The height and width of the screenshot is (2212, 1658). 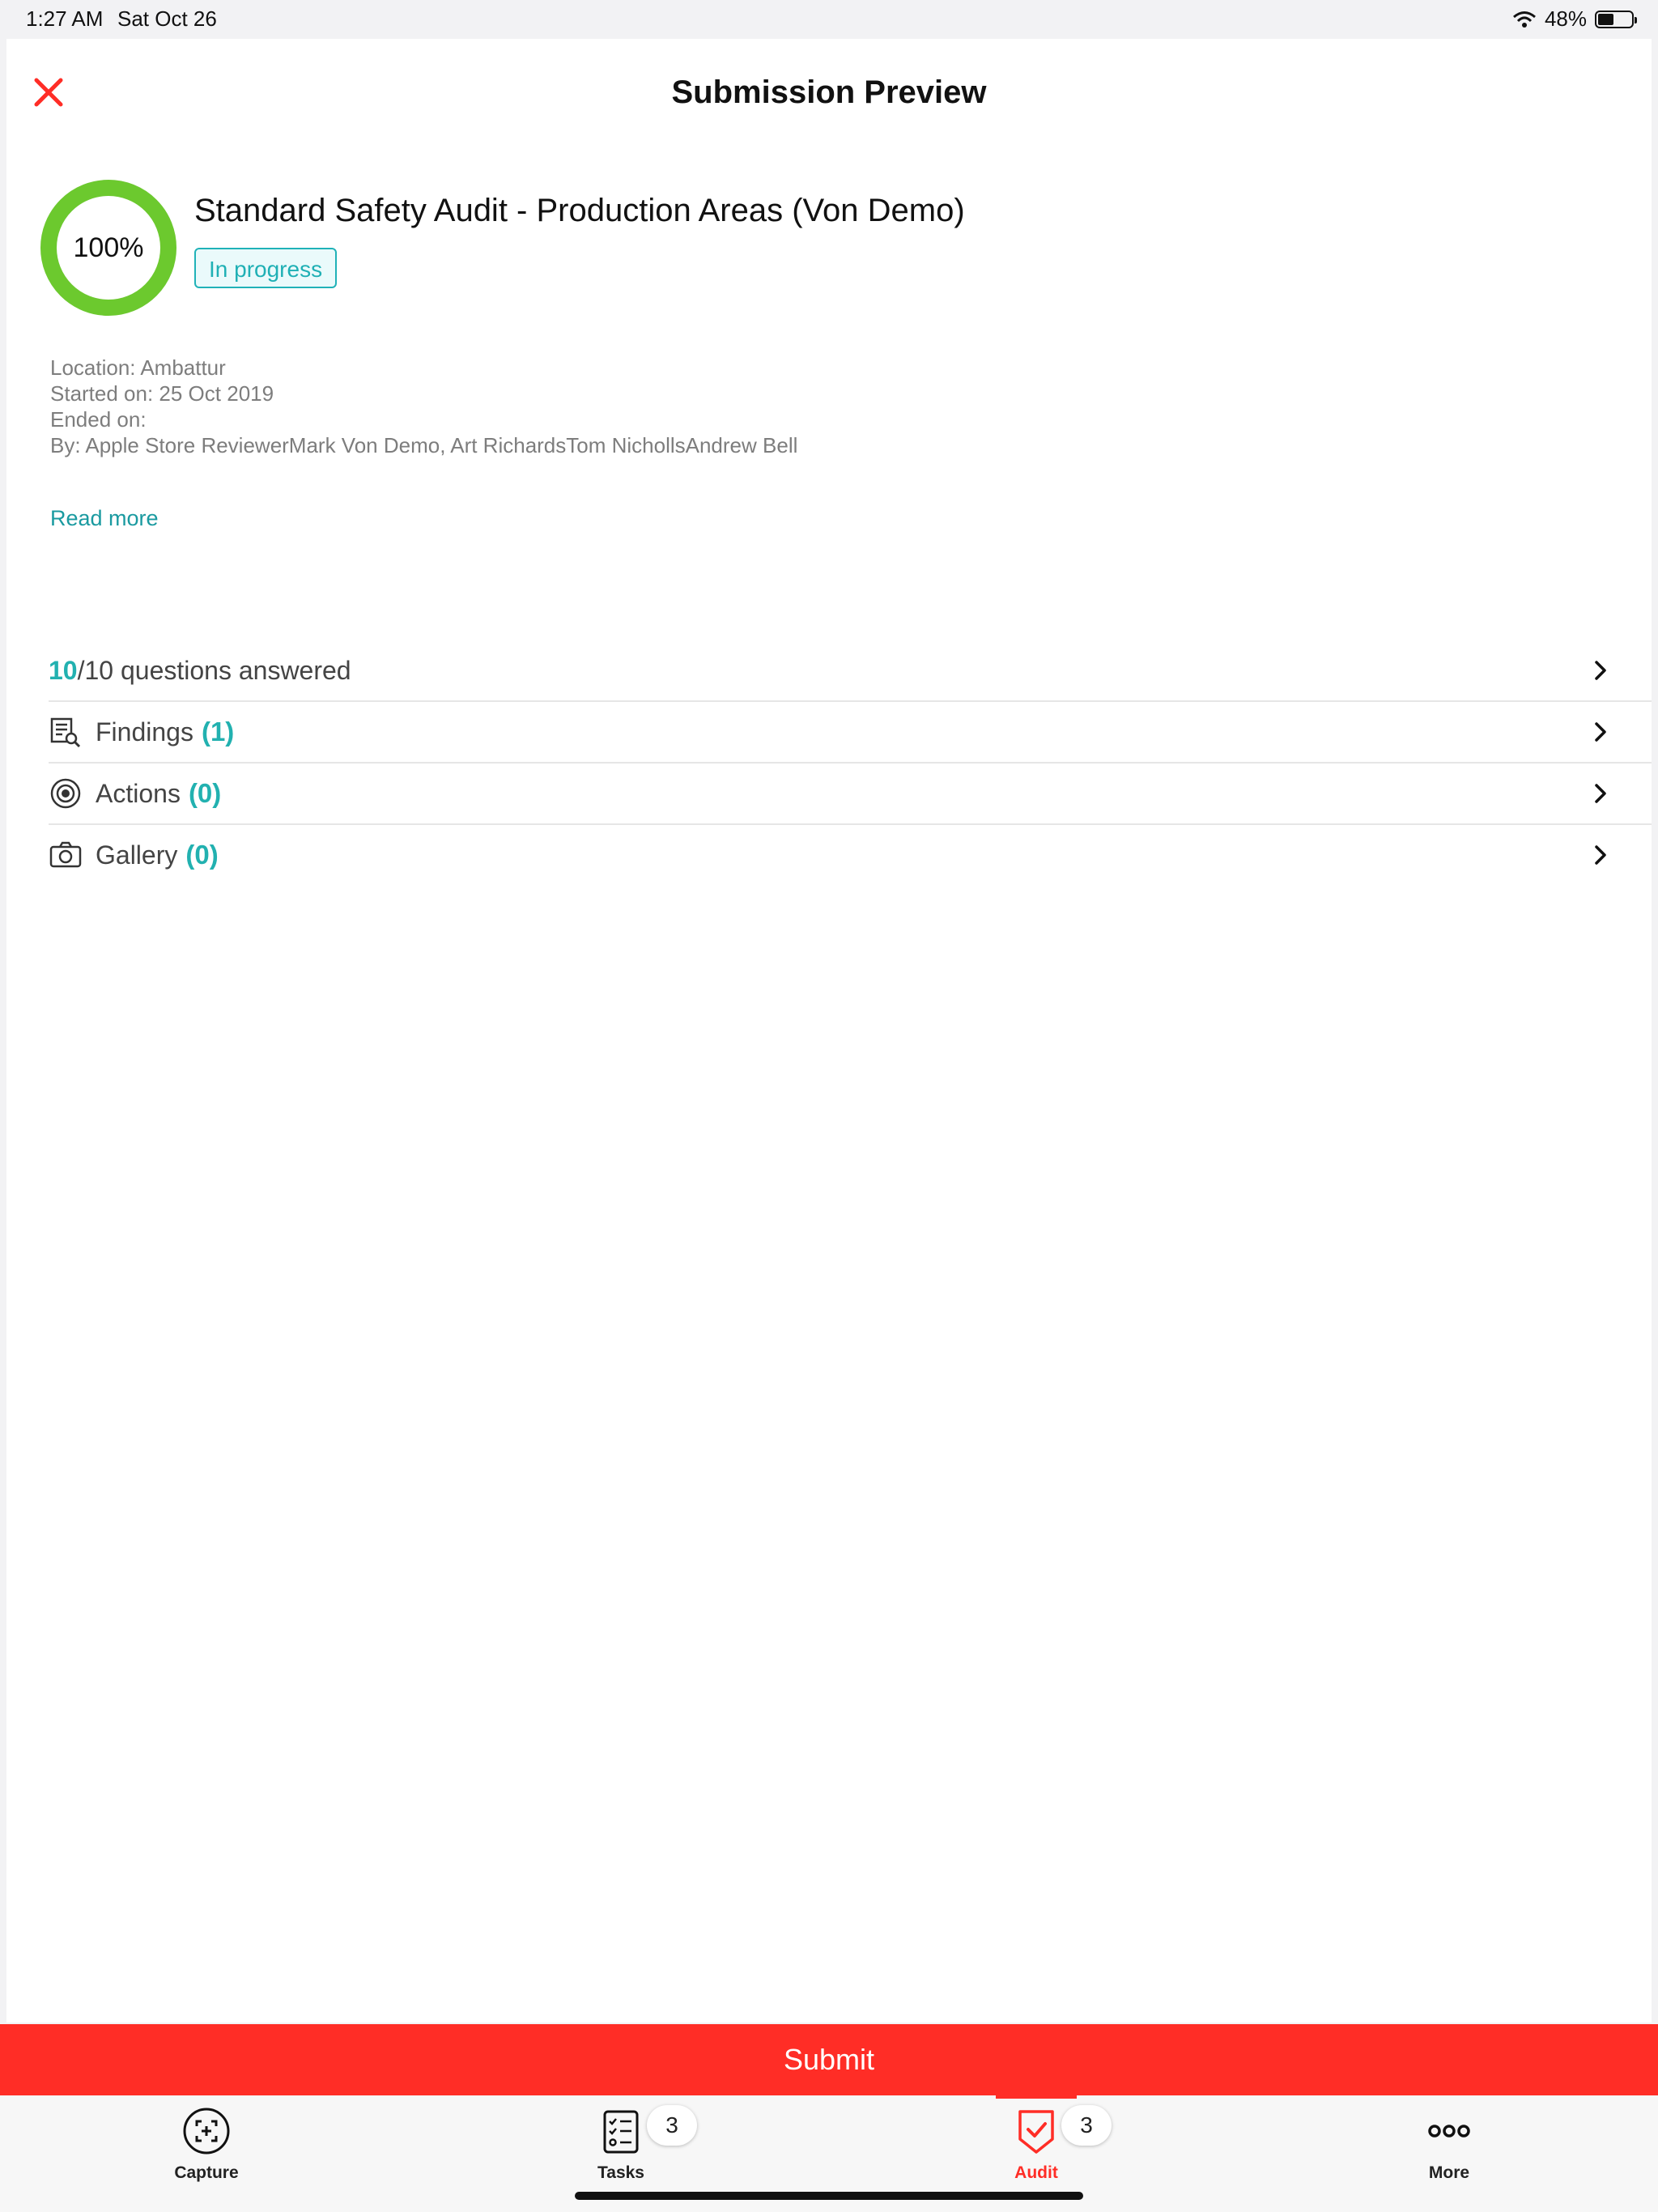 I want to click on capture-icon, so click(x=206, y=2132).